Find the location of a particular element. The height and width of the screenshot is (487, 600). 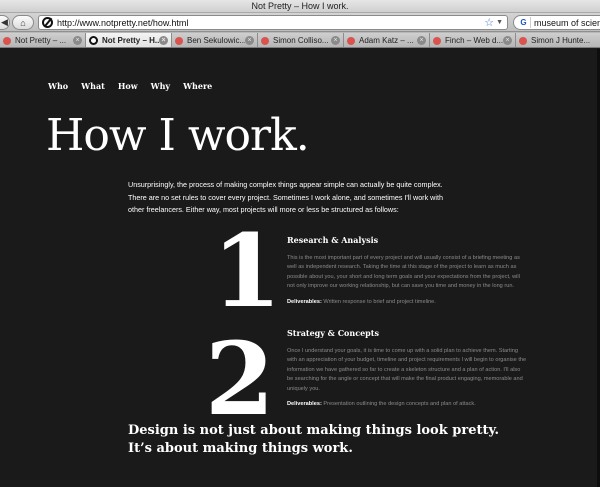

tab-not-pretty-how: Not Pretty – H... × is located at coordinates (129, 40).